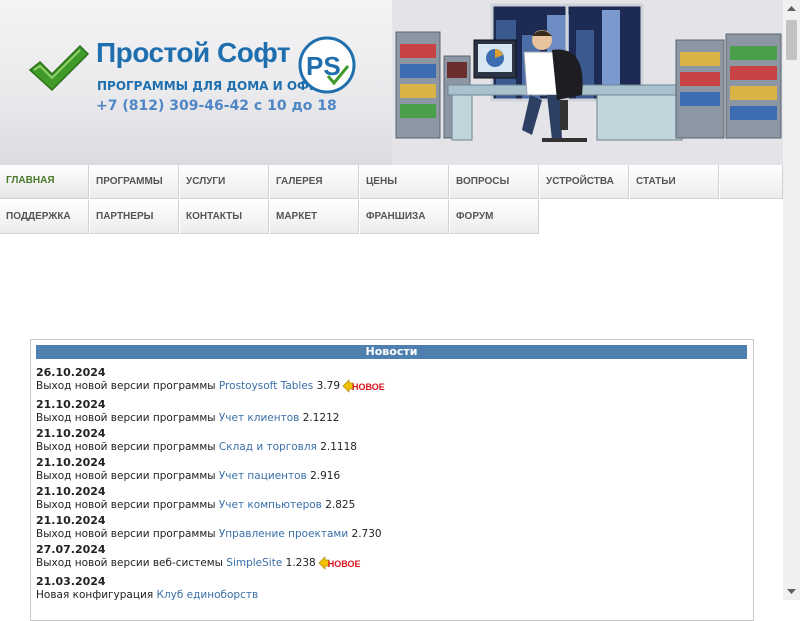 This screenshot has width=800, height=621. Describe the element at coordinates (266, 386) in the screenshot. I see `news-link: Prostoysoft Tables` at that location.